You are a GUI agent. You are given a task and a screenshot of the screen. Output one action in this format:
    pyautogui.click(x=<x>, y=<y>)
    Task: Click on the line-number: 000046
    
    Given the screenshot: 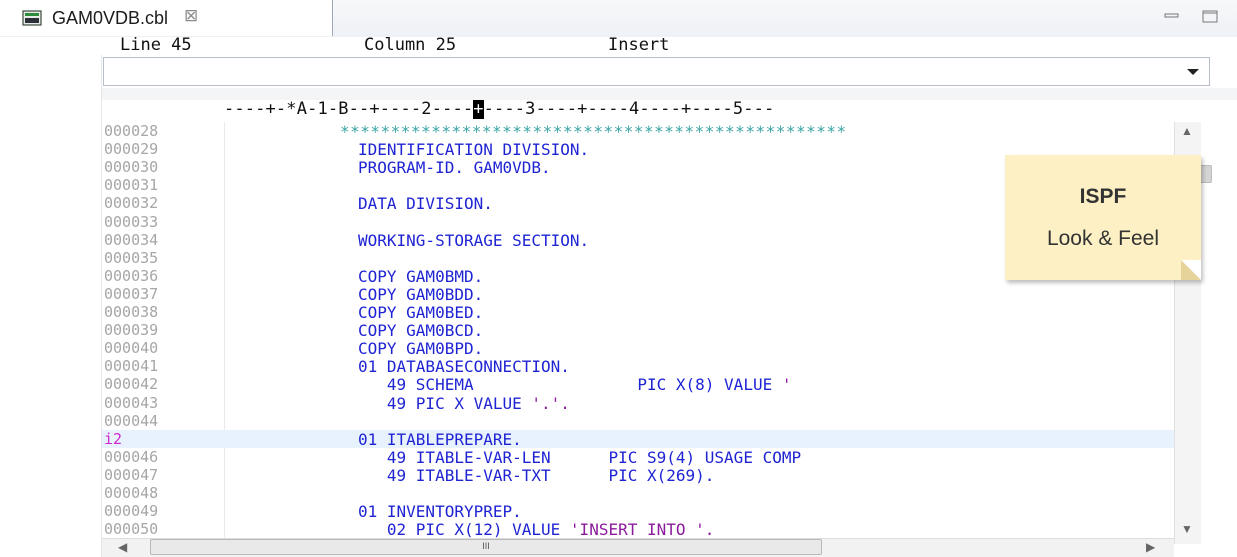 What is the action you would take?
    pyautogui.click(x=131, y=457)
    